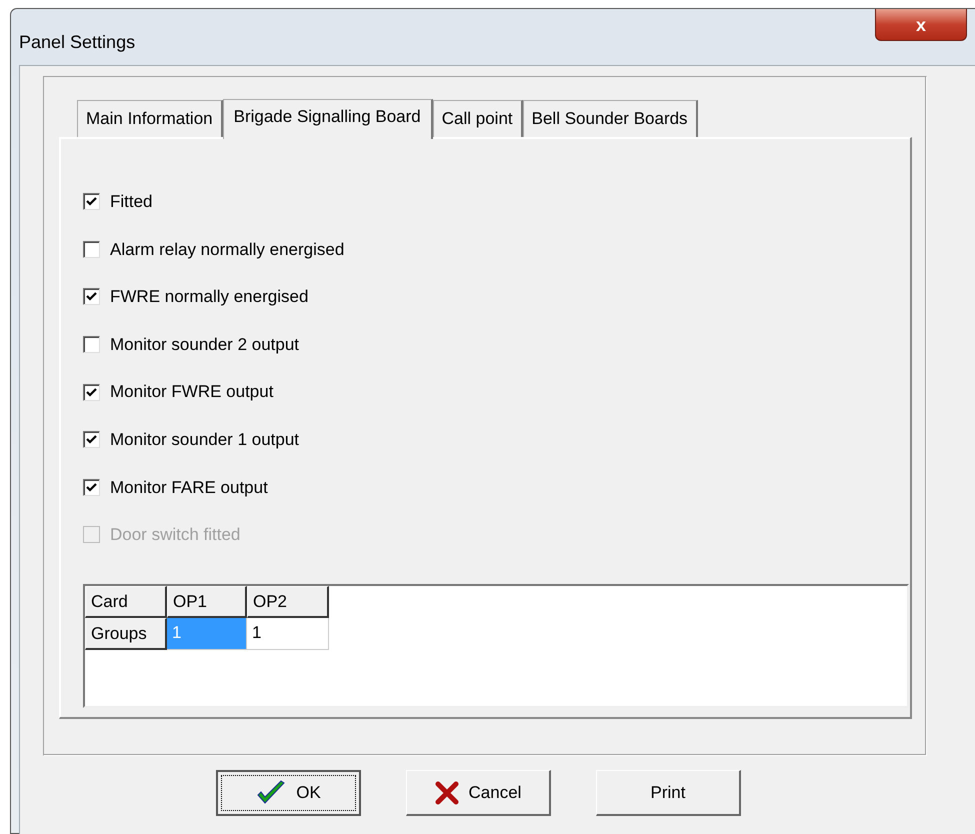 The image size is (975, 834). Describe the element at coordinates (209, 297) in the screenshot. I see `checkbox-label: FWRE normally energised` at that location.